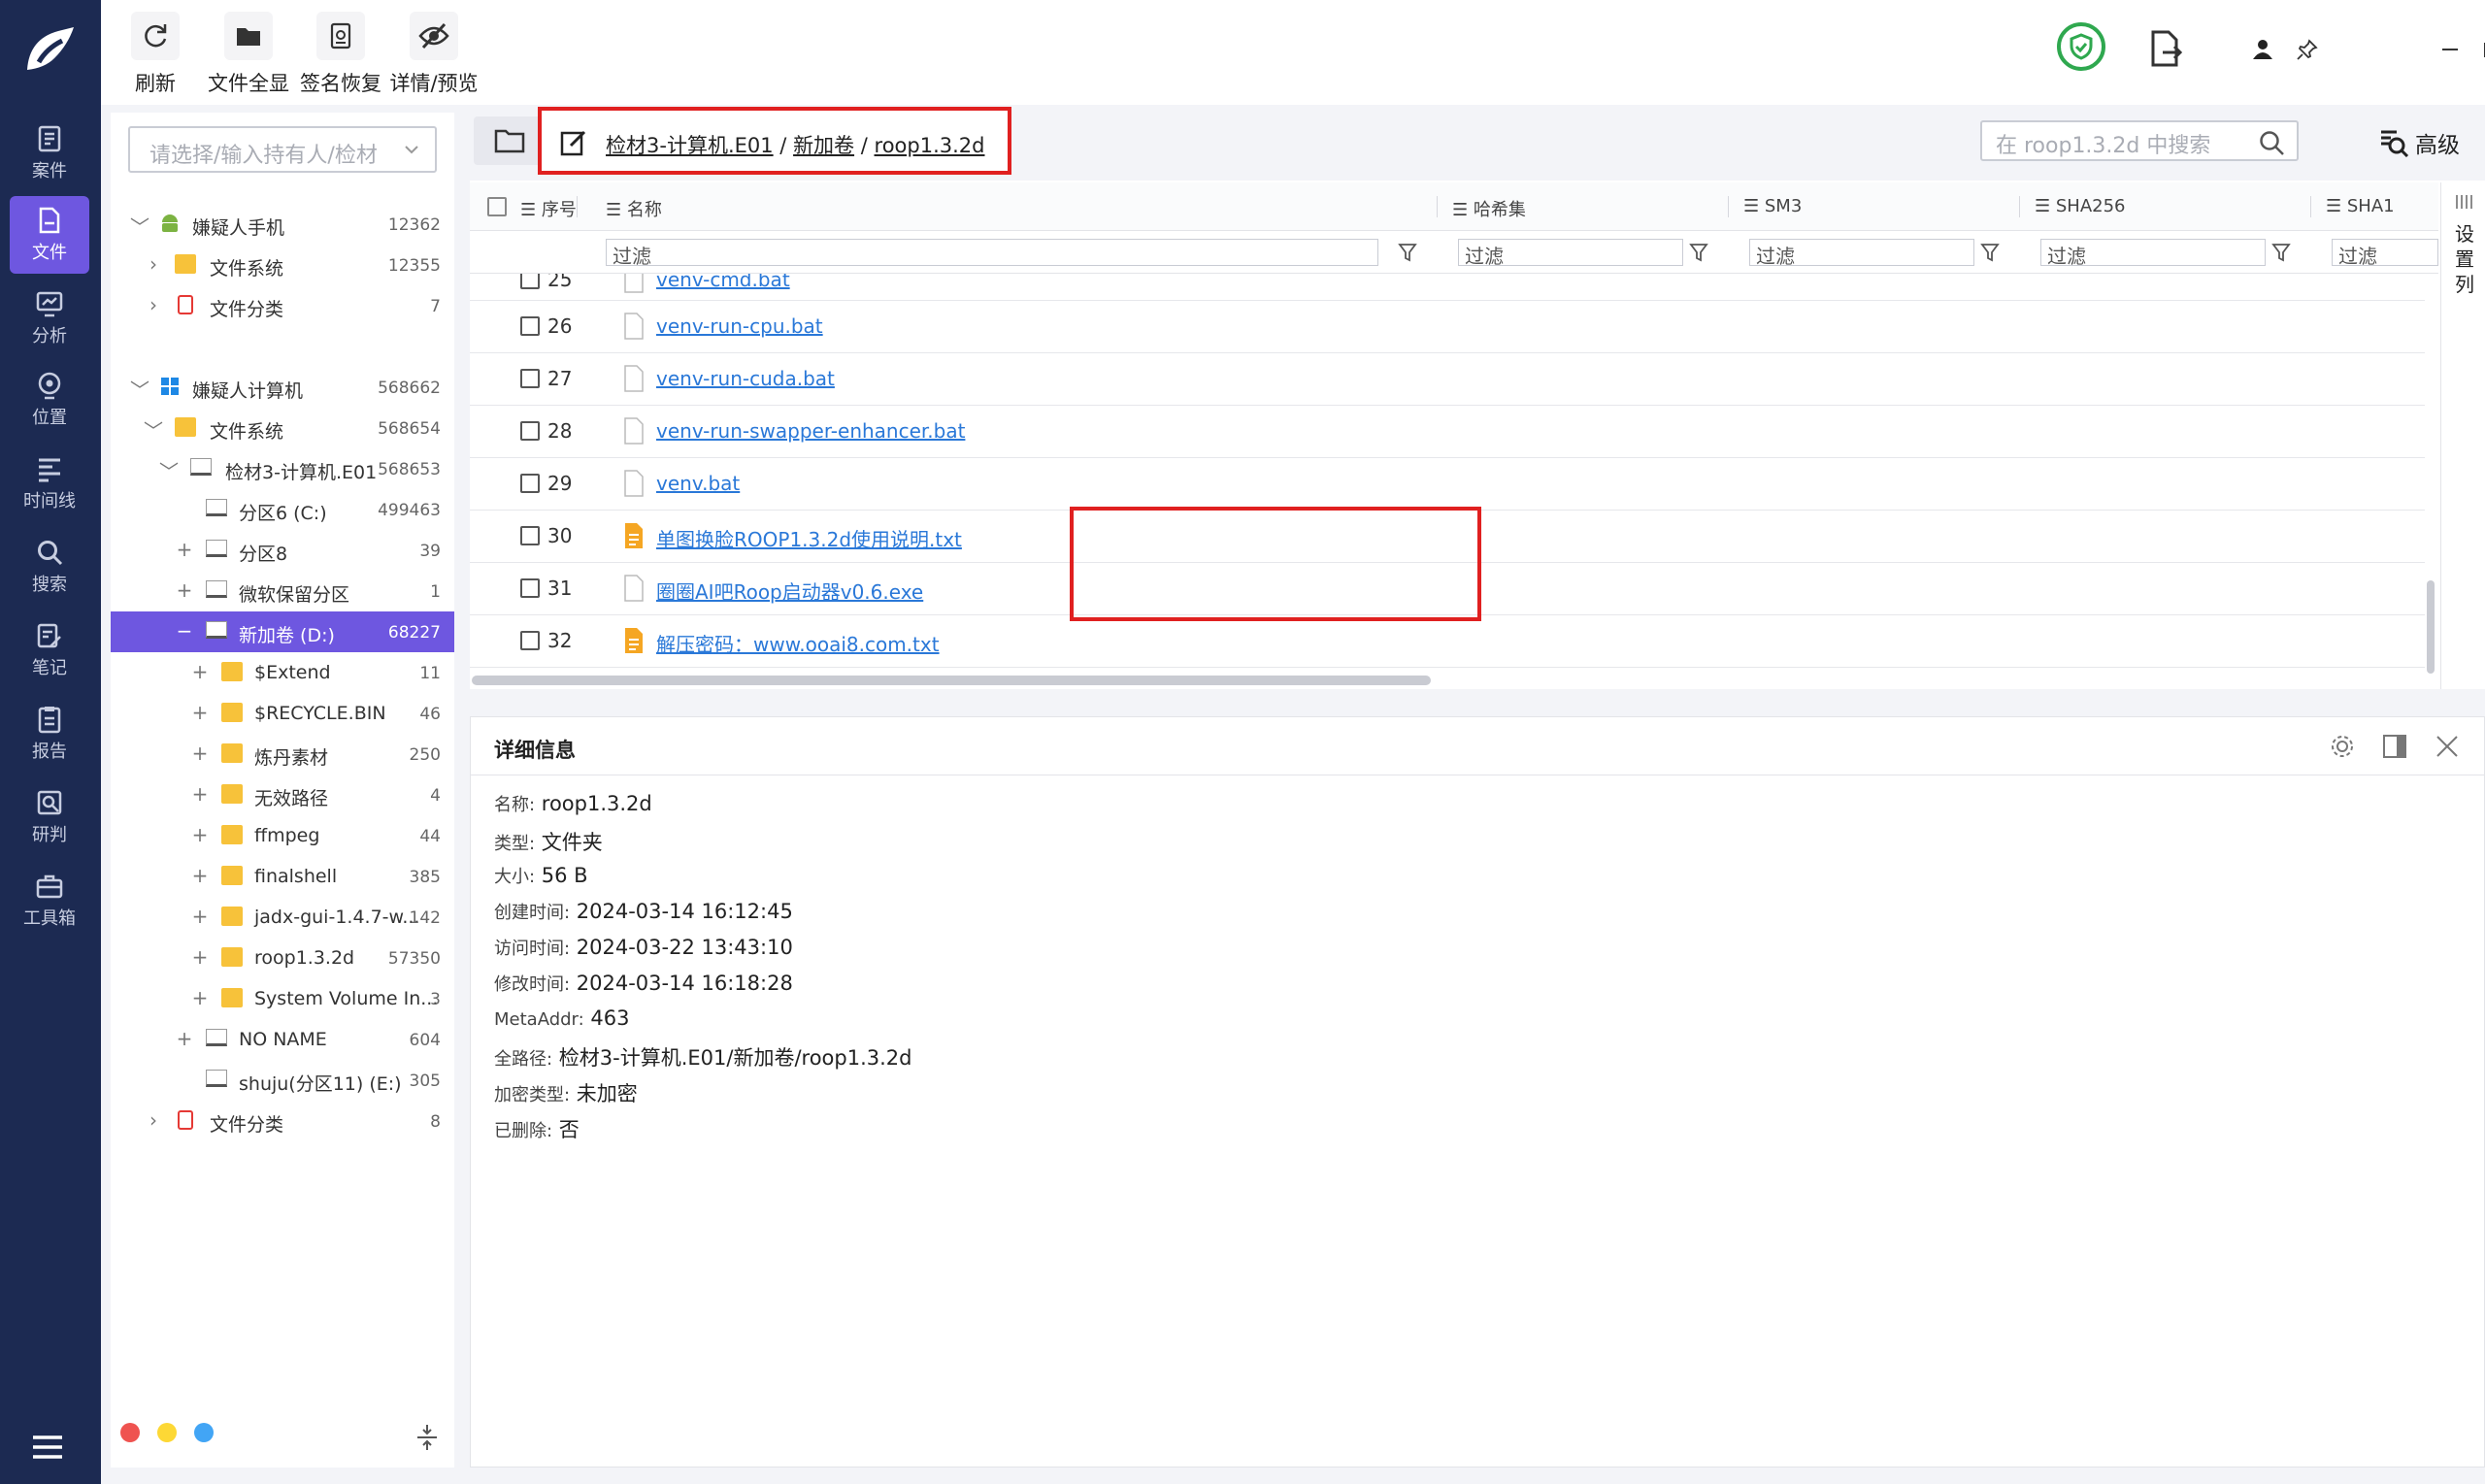  I want to click on breadcrumb-item-folder: roop1.3.2d, so click(930, 145).